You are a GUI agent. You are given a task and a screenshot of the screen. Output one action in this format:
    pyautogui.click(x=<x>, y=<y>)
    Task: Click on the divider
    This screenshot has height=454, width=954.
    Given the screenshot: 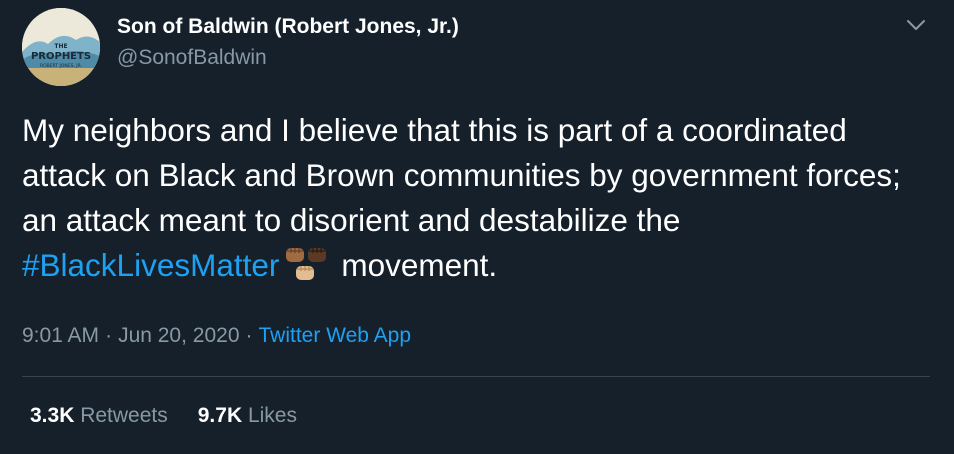 What is the action you would take?
    pyautogui.click(x=476, y=376)
    